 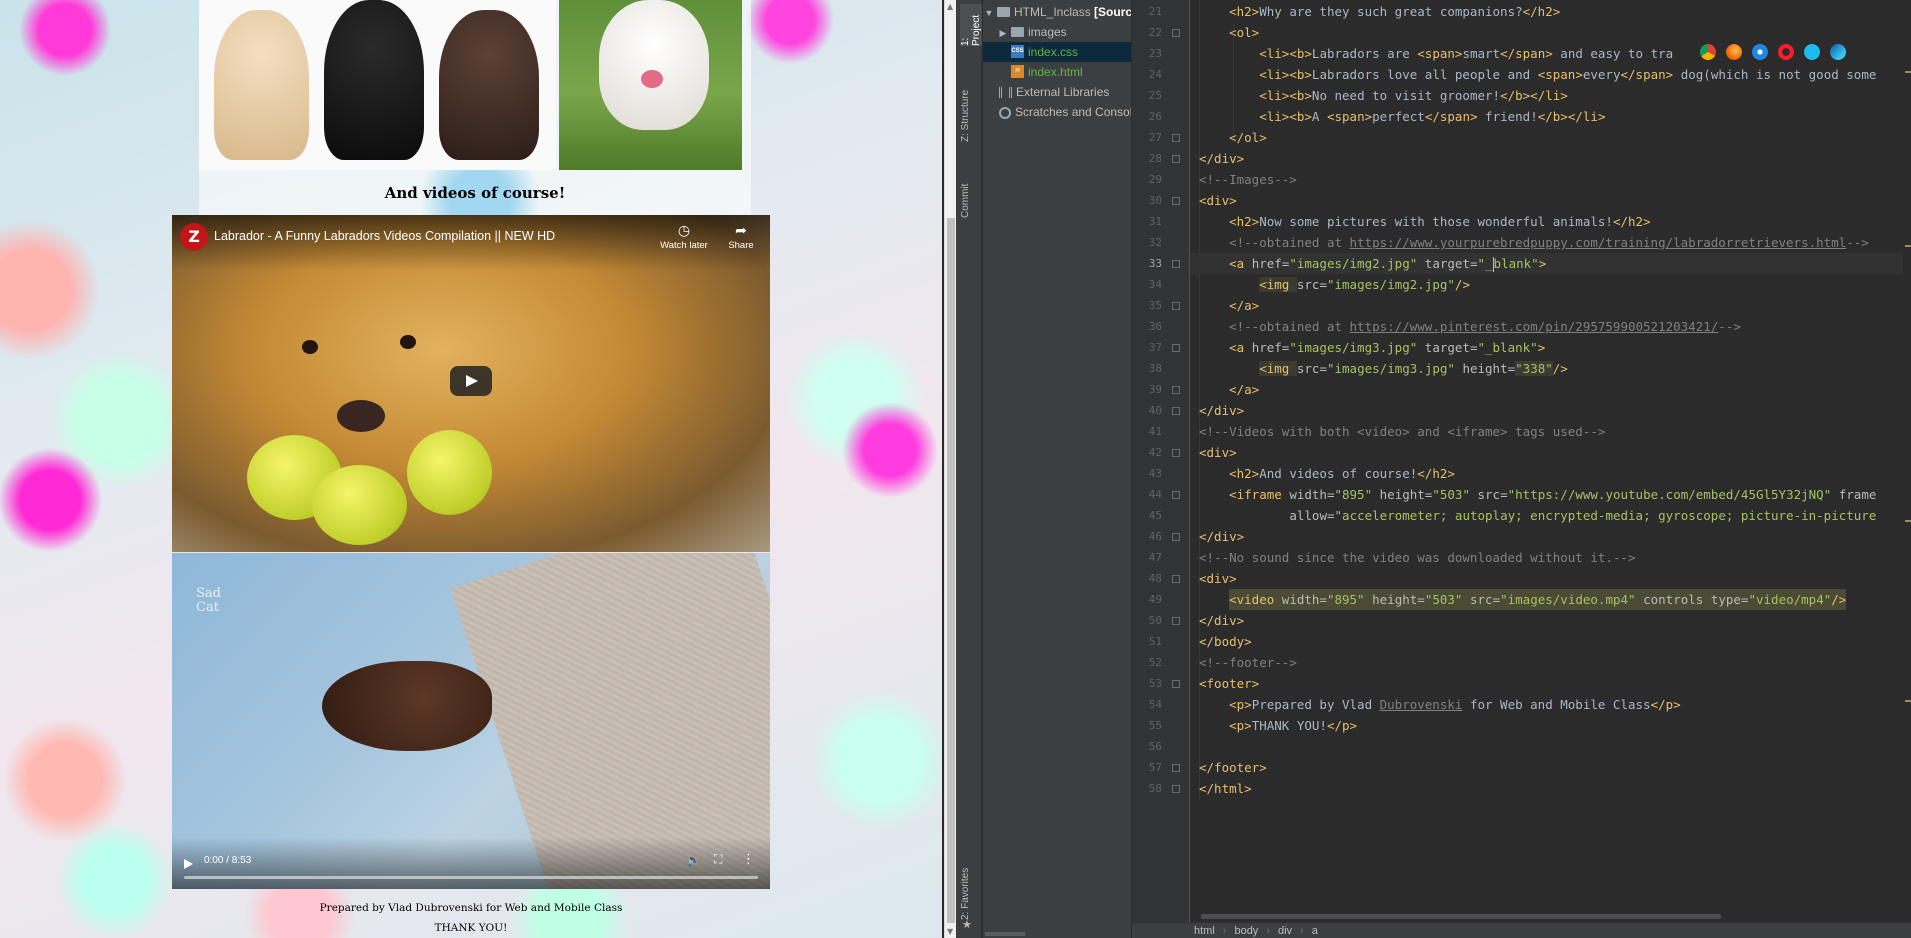 I want to click on code-line: </ol>, so click(x=1248, y=137).